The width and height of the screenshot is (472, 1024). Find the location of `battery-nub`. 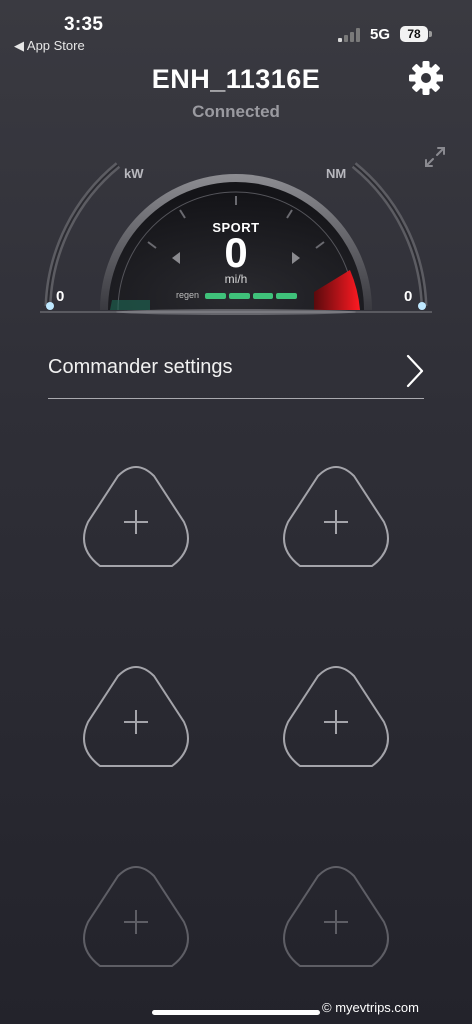

battery-nub is located at coordinates (430, 34).